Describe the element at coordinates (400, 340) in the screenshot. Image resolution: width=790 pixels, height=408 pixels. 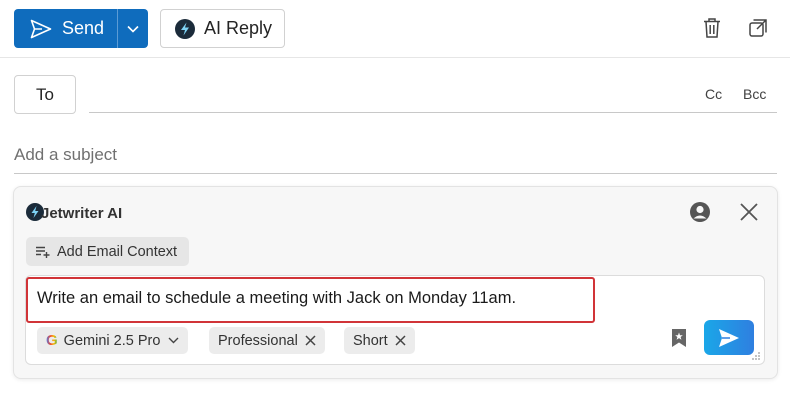
I see `remove-length-icon` at that location.